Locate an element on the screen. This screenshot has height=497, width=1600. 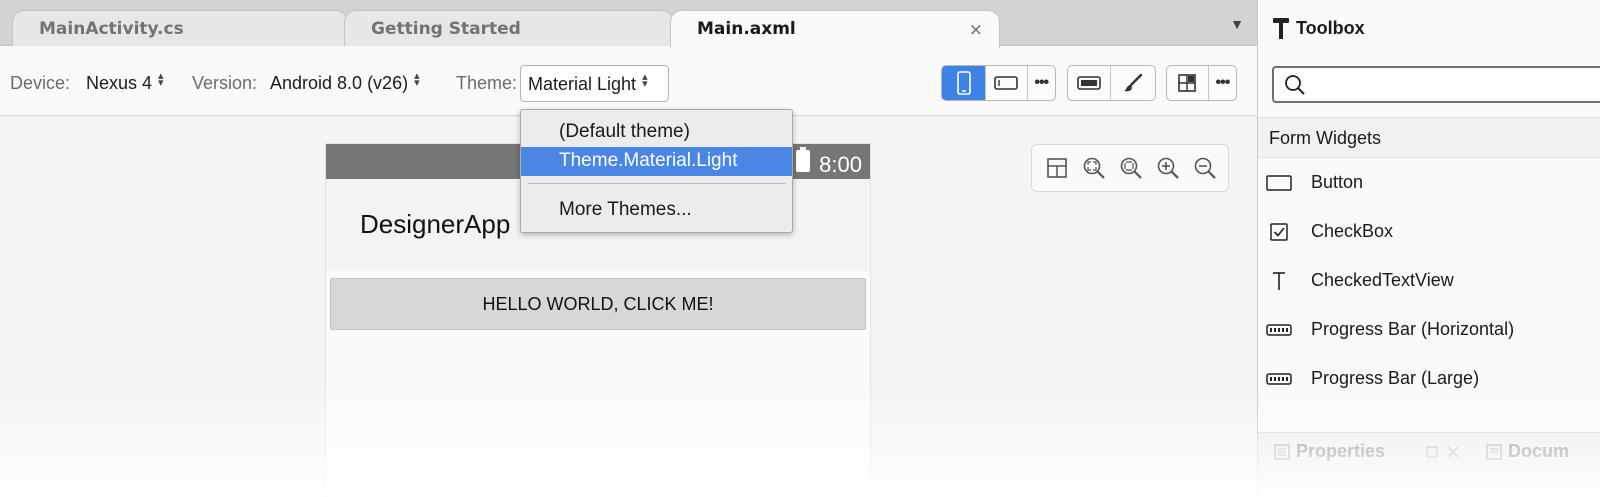
toolbox-item-progress-horizontal: Progress Bar (Horizontal) is located at coordinates (1429, 329).